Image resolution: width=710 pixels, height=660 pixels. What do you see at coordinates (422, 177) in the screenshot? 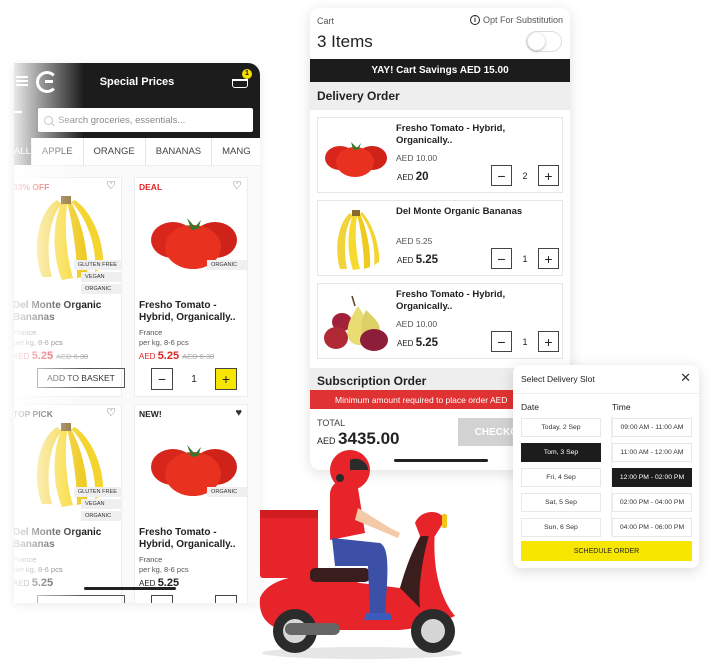
I see `total-value: 20` at bounding box center [422, 177].